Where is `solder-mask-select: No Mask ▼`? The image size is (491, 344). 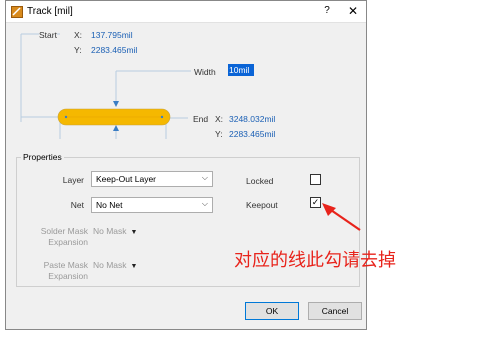
solder-mask-select: No Mask ▼ is located at coordinates (115, 231).